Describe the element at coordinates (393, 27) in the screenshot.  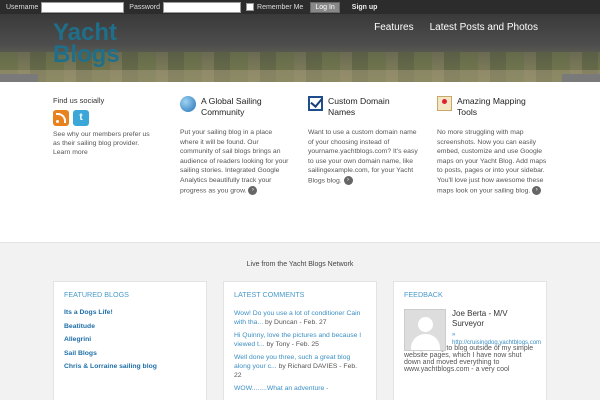
I see `nav-features: Features` at that location.